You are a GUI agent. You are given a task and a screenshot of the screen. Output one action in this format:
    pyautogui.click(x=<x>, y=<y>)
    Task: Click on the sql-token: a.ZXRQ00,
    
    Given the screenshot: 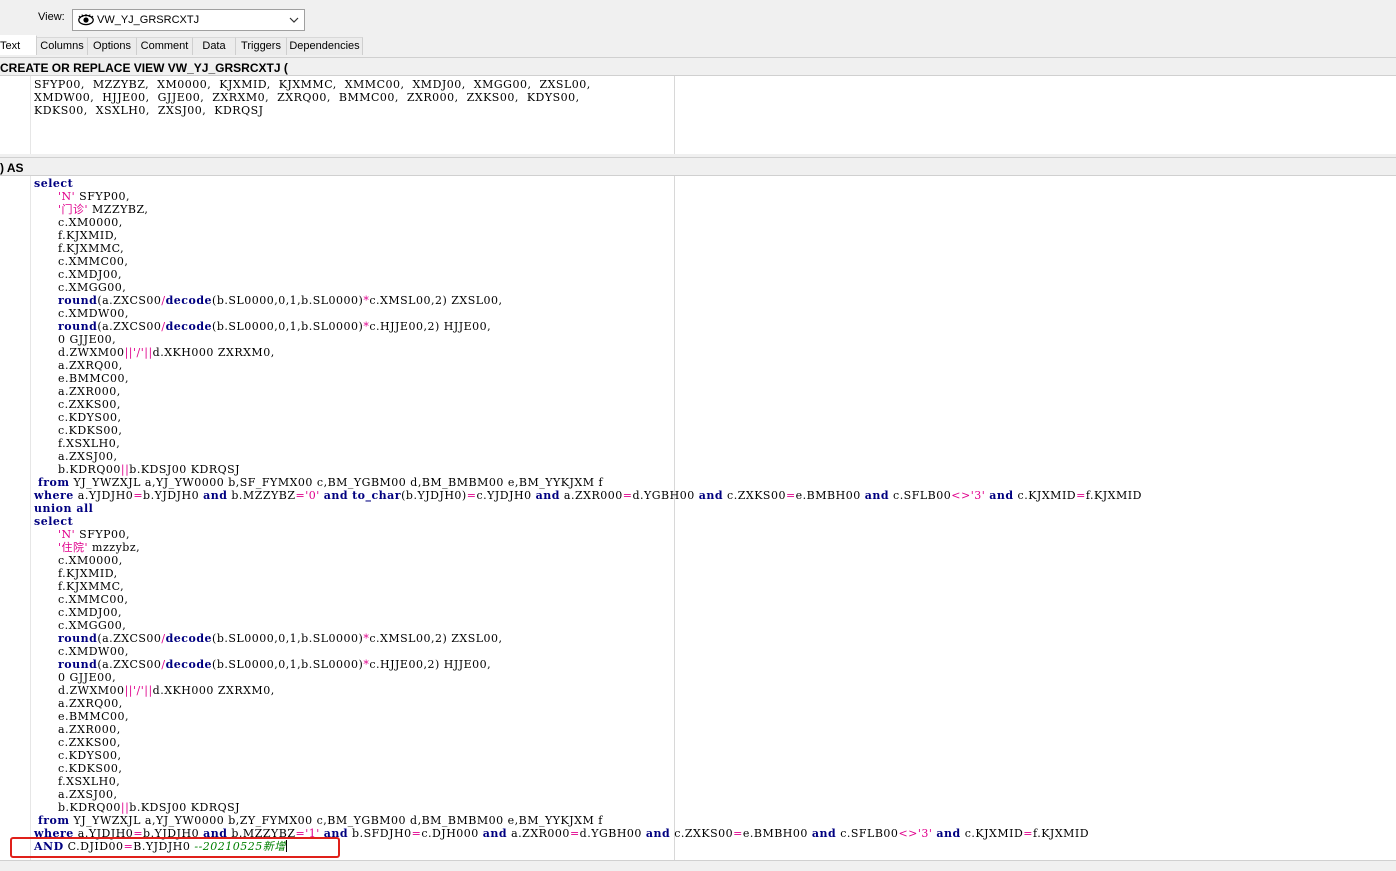 What is the action you would take?
    pyautogui.click(x=78, y=703)
    